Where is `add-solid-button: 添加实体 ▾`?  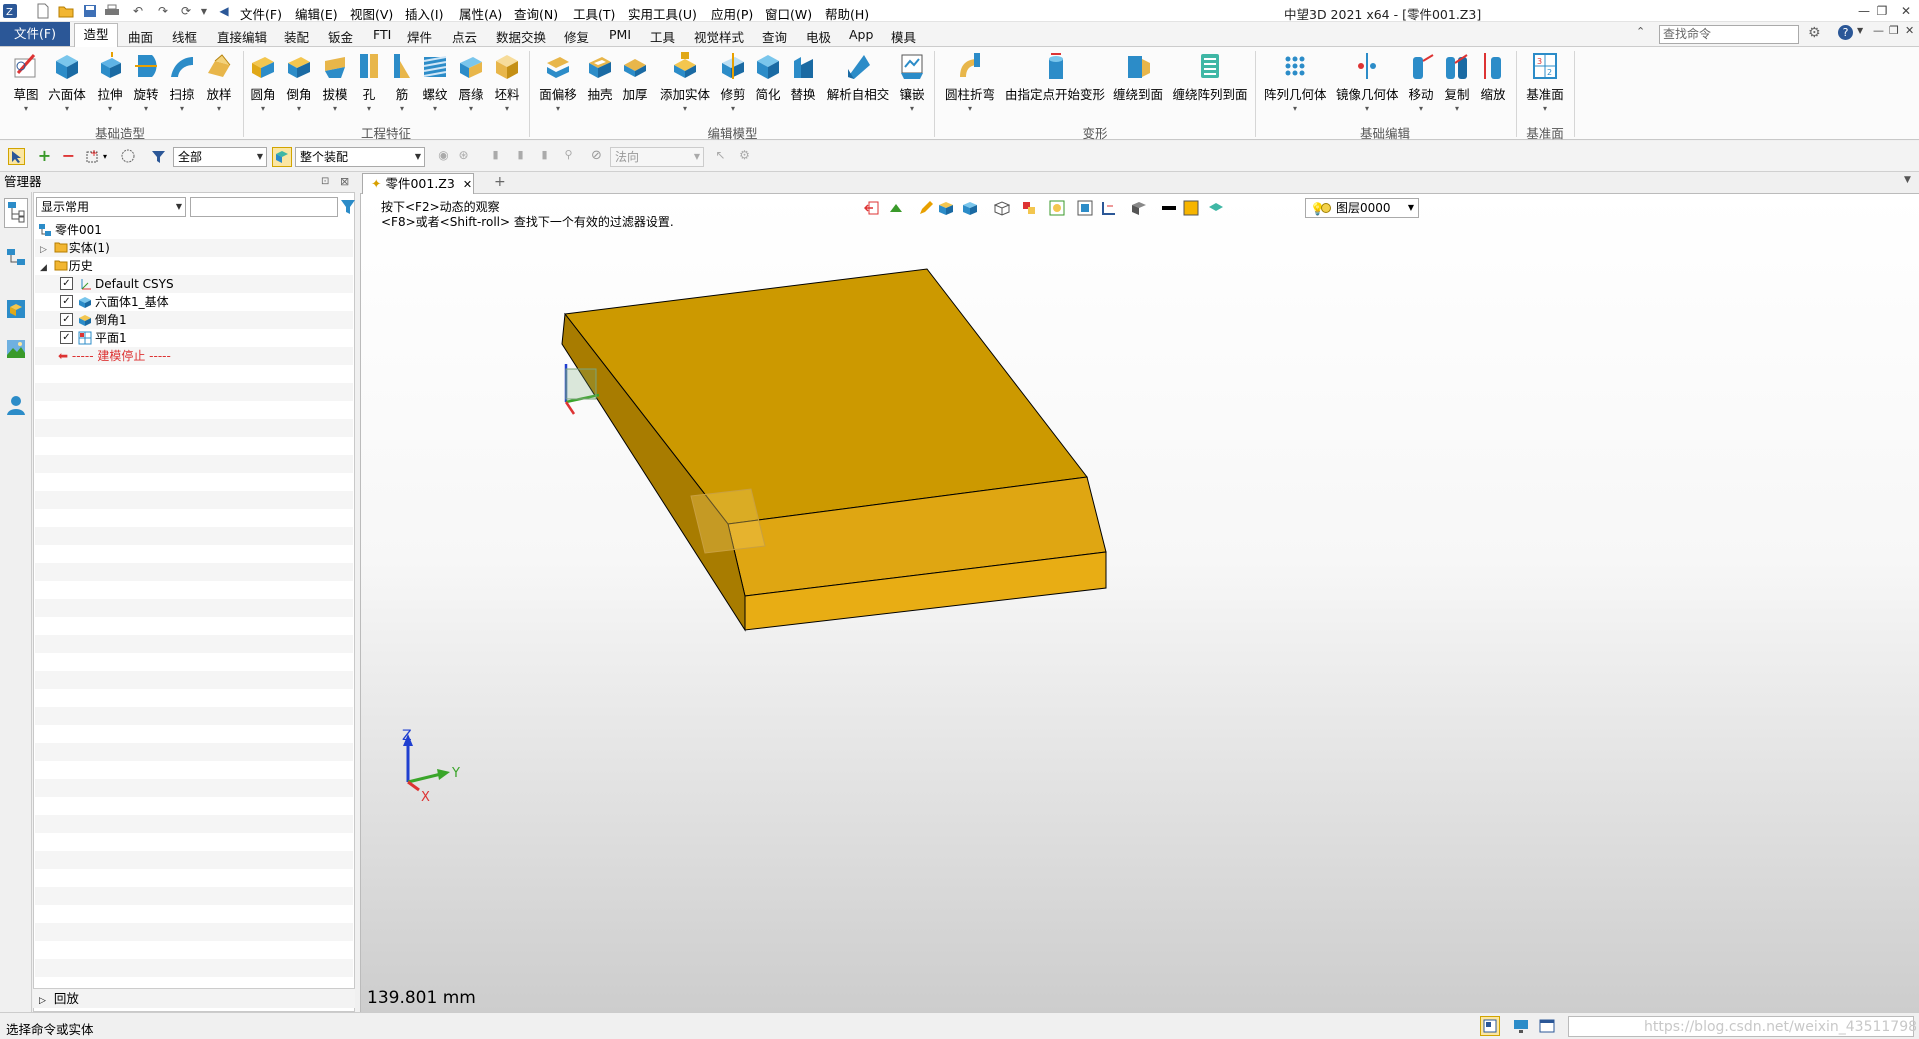
add-solid-button: 添加实体 ▾ is located at coordinates (685, 82).